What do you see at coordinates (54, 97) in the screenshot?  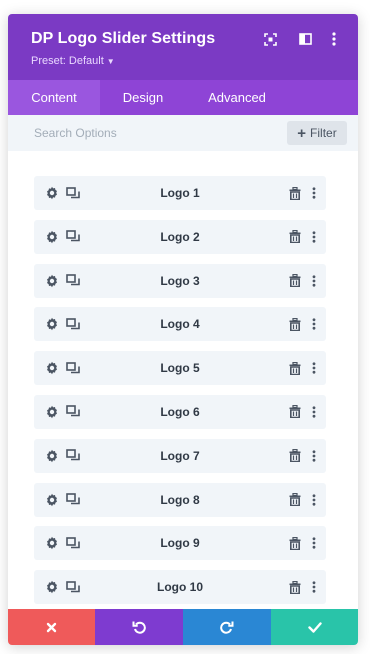 I see `tab-content: Content` at bounding box center [54, 97].